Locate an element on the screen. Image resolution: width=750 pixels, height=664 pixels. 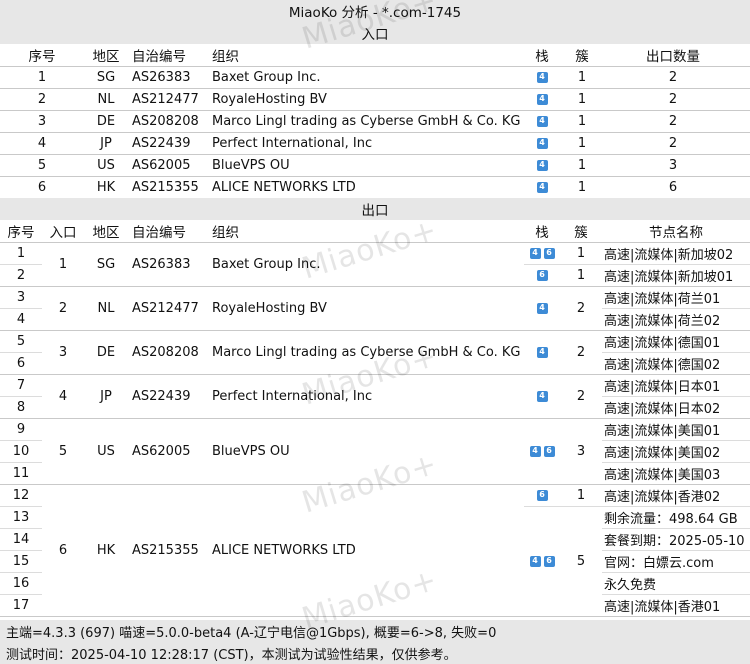
outbound-region-cell: DE is located at coordinates (106, 352).